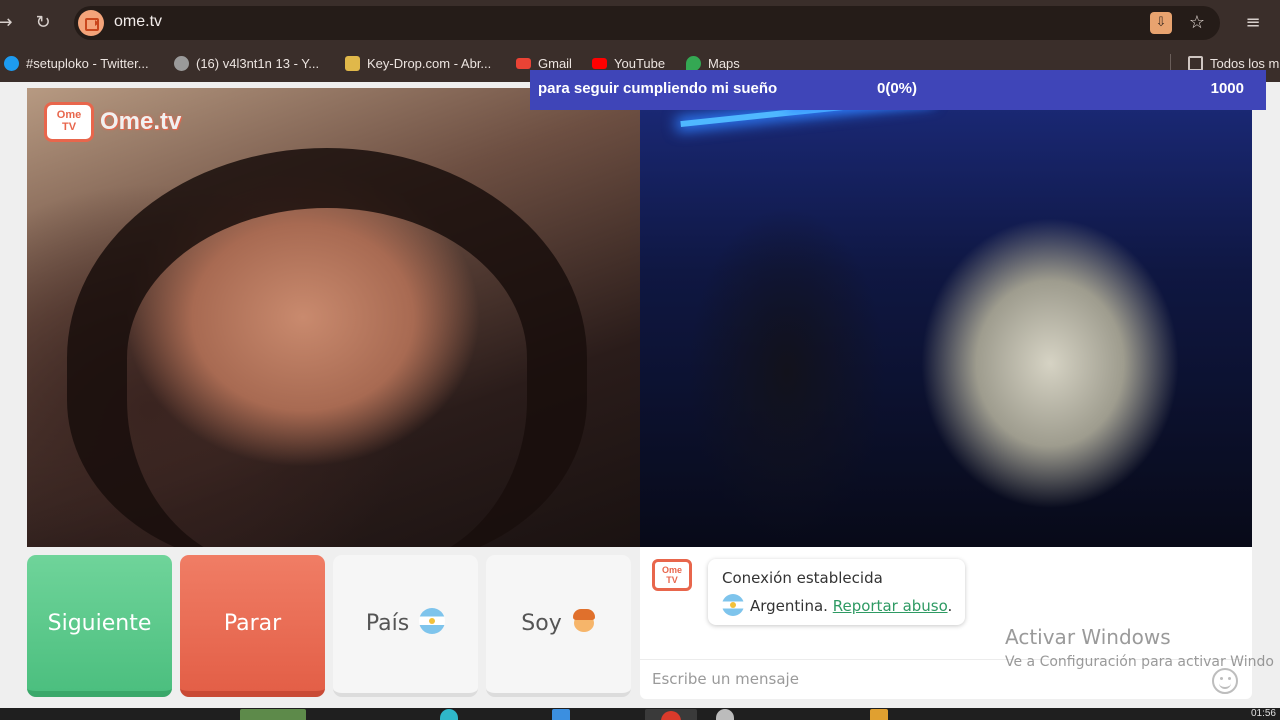  Describe the element at coordinates (11, 63) in the screenshot. I see `twitter-icon` at that location.